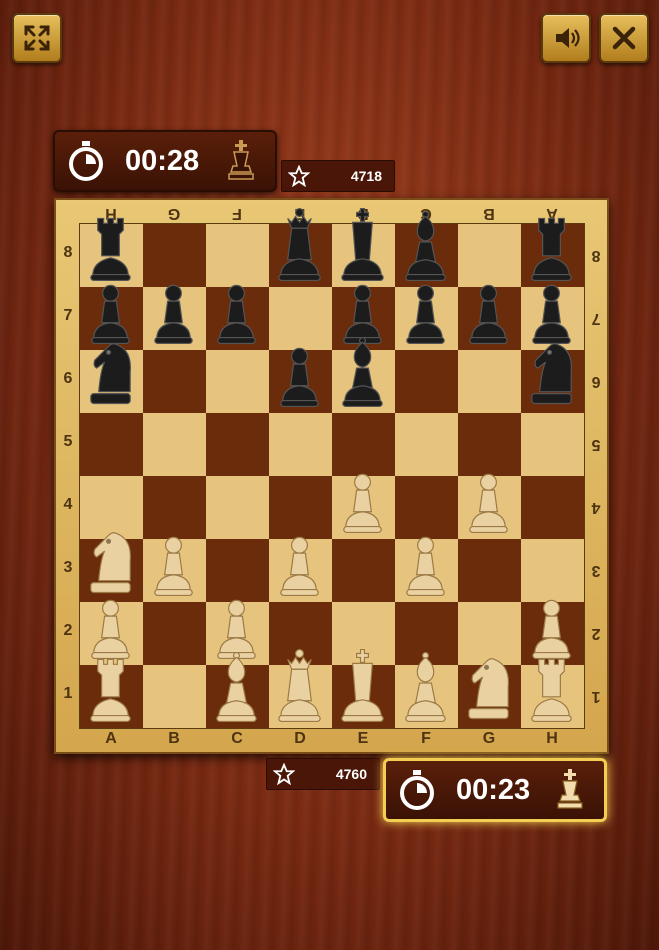 The width and height of the screenshot is (659, 950). I want to click on rank-label-flipped: 3, so click(596, 570).